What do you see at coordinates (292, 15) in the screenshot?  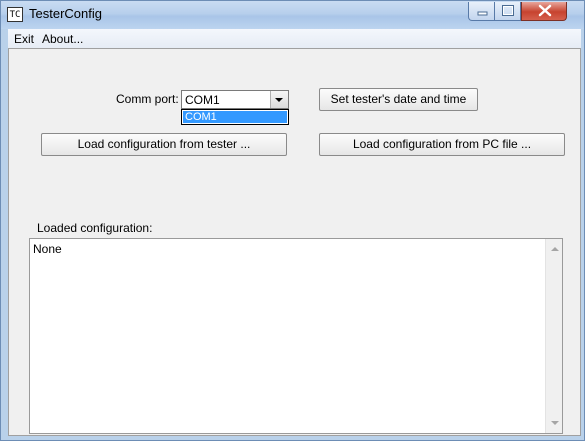 I see `title-bar: TC TesterConfig` at bounding box center [292, 15].